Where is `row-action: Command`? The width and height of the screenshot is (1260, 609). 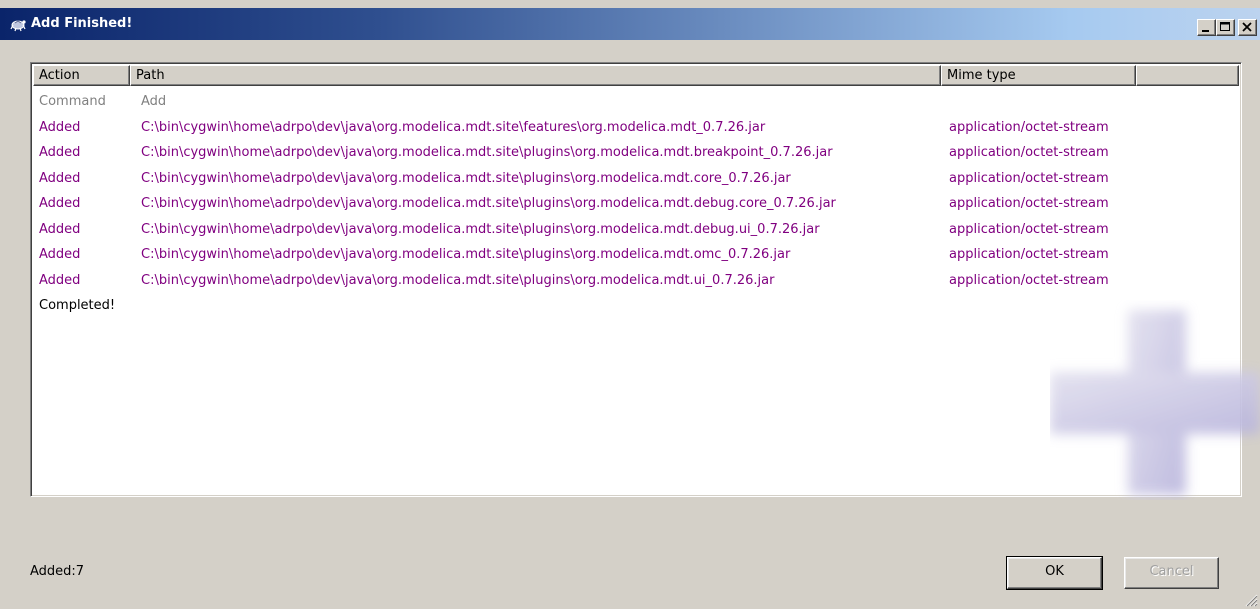 row-action: Command is located at coordinates (72, 101).